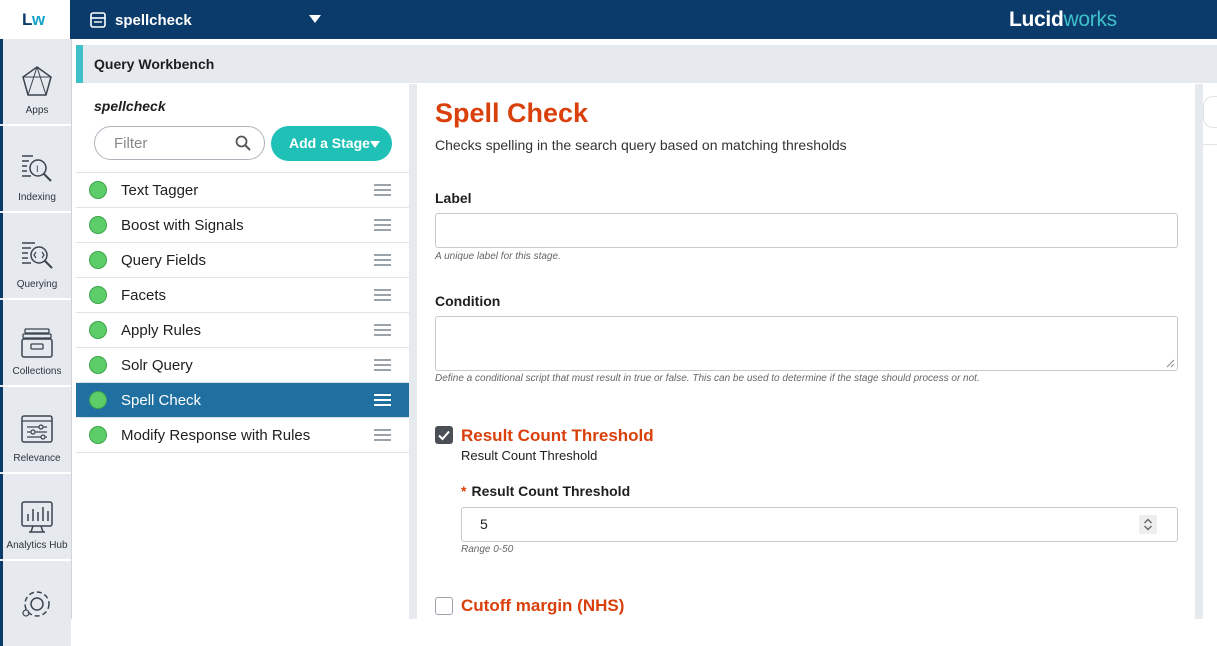  I want to click on cutoff-margin-checkbox, so click(444, 606).